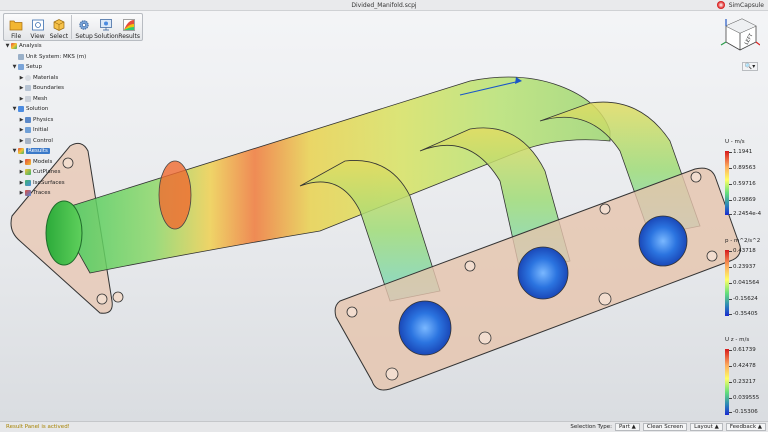 The height and width of the screenshot is (432, 768). What do you see at coordinates (129, 36) in the screenshot?
I see `results-label: Results` at bounding box center [129, 36].